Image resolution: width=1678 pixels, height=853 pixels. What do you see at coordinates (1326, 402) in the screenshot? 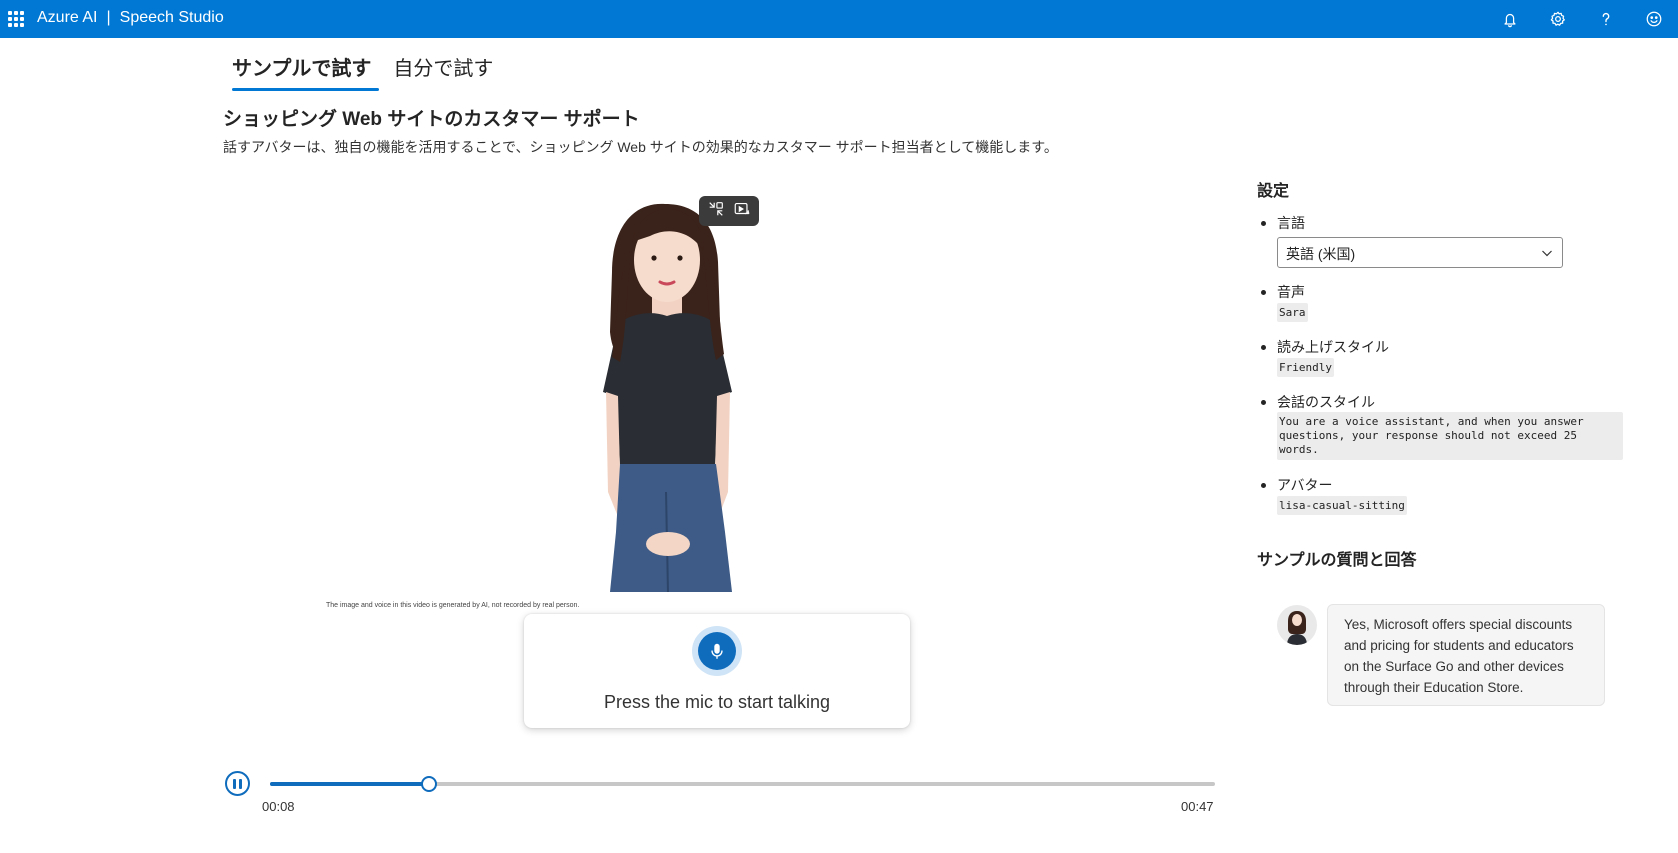
I see `conversation-style-label: 会話のスタイル` at bounding box center [1326, 402].